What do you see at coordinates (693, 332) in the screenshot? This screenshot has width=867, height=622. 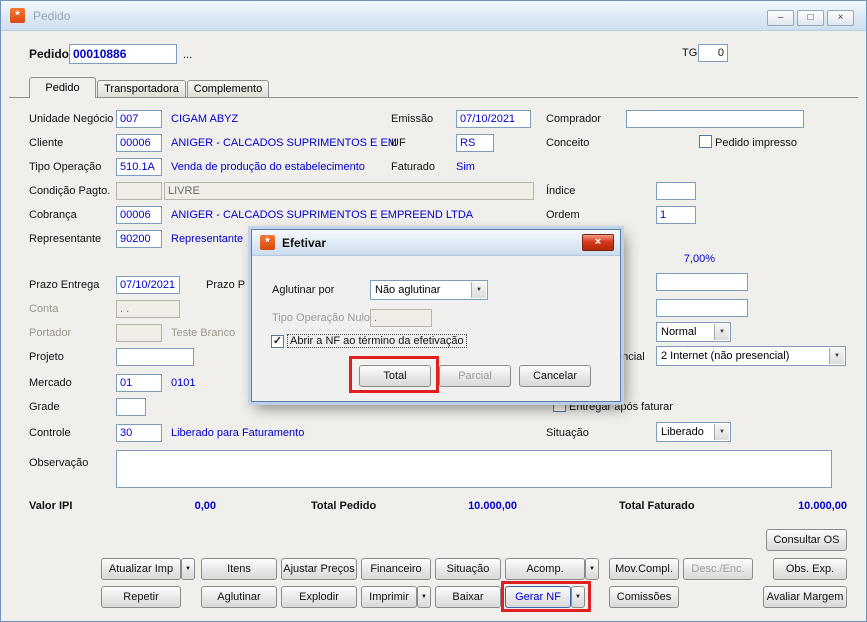 I see `tipo-frete-select: Normal ▼` at bounding box center [693, 332].